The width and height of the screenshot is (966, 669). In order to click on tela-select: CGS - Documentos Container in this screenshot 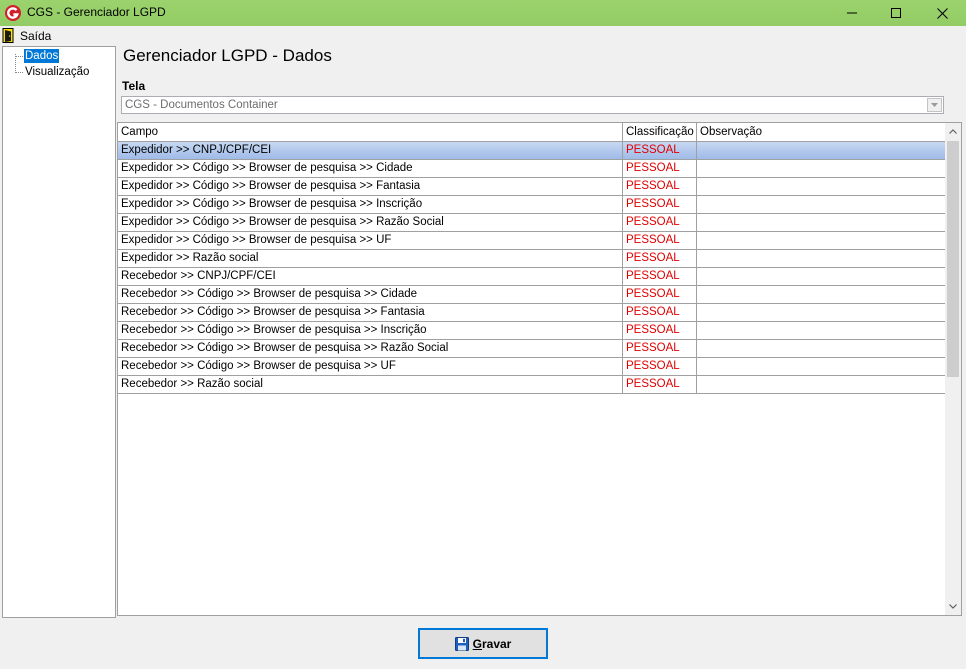, I will do `click(532, 105)`.